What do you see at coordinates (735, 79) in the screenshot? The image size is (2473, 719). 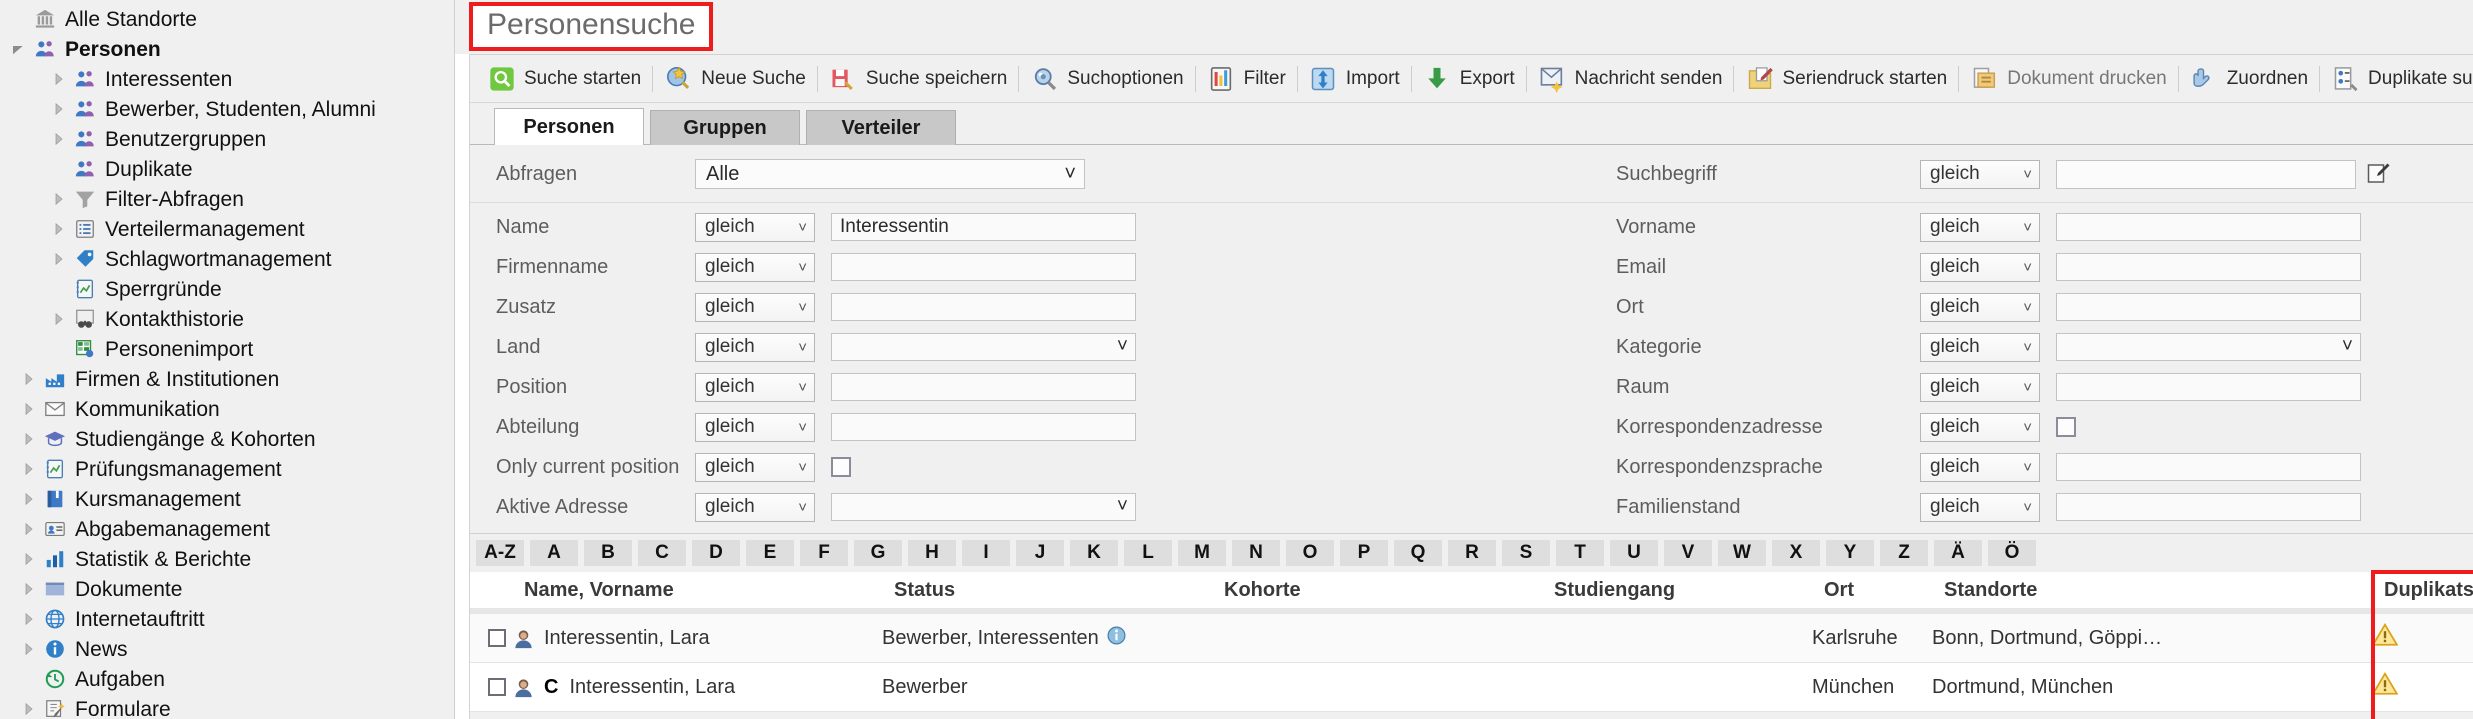 I see `toolbar-button-neue-suche: Neue Suche` at bounding box center [735, 79].